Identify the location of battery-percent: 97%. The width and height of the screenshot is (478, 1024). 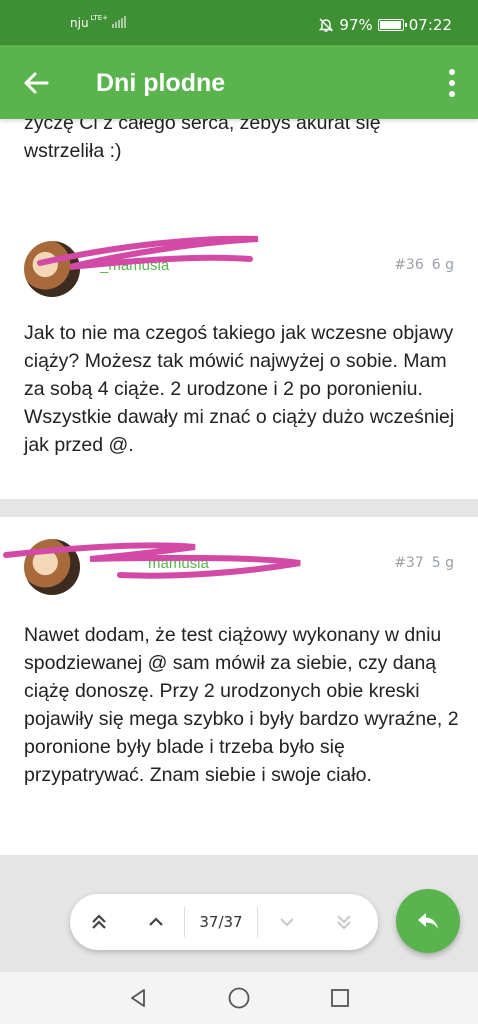
(356, 25).